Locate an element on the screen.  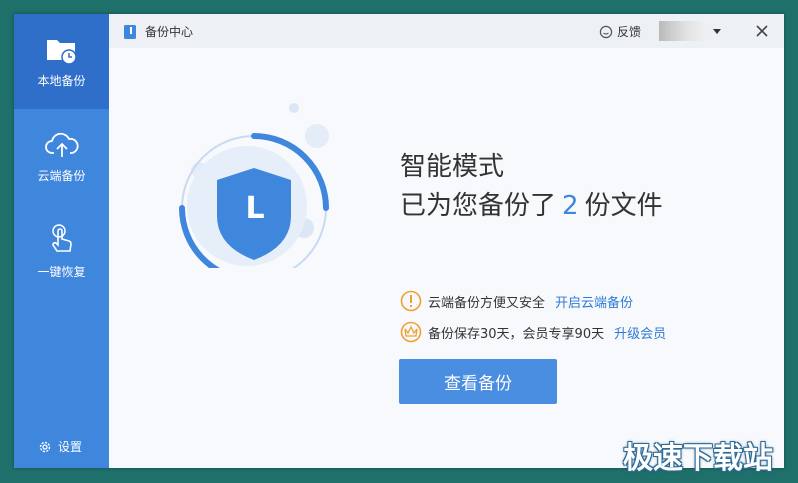
crown-icon is located at coordinates (411, 332).